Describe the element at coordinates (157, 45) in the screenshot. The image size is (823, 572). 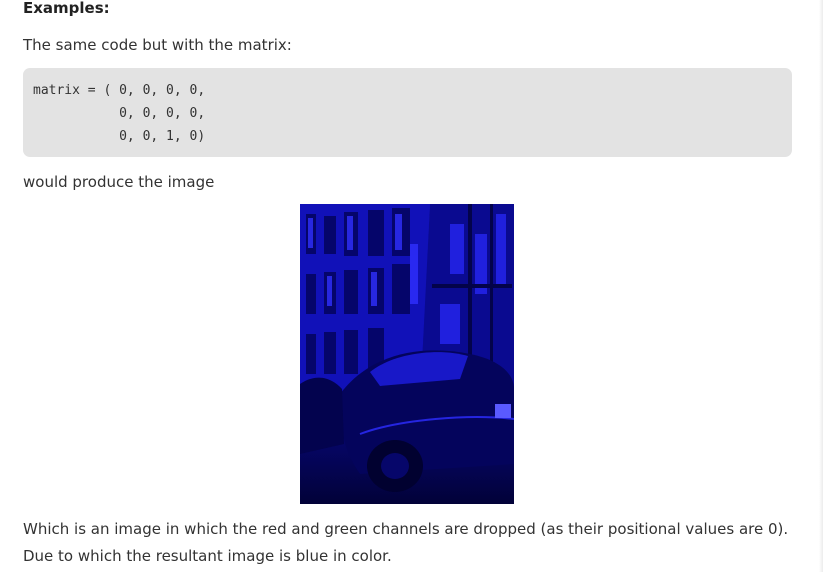
I see `intro-text: The same code but with the matrix:` at that location.